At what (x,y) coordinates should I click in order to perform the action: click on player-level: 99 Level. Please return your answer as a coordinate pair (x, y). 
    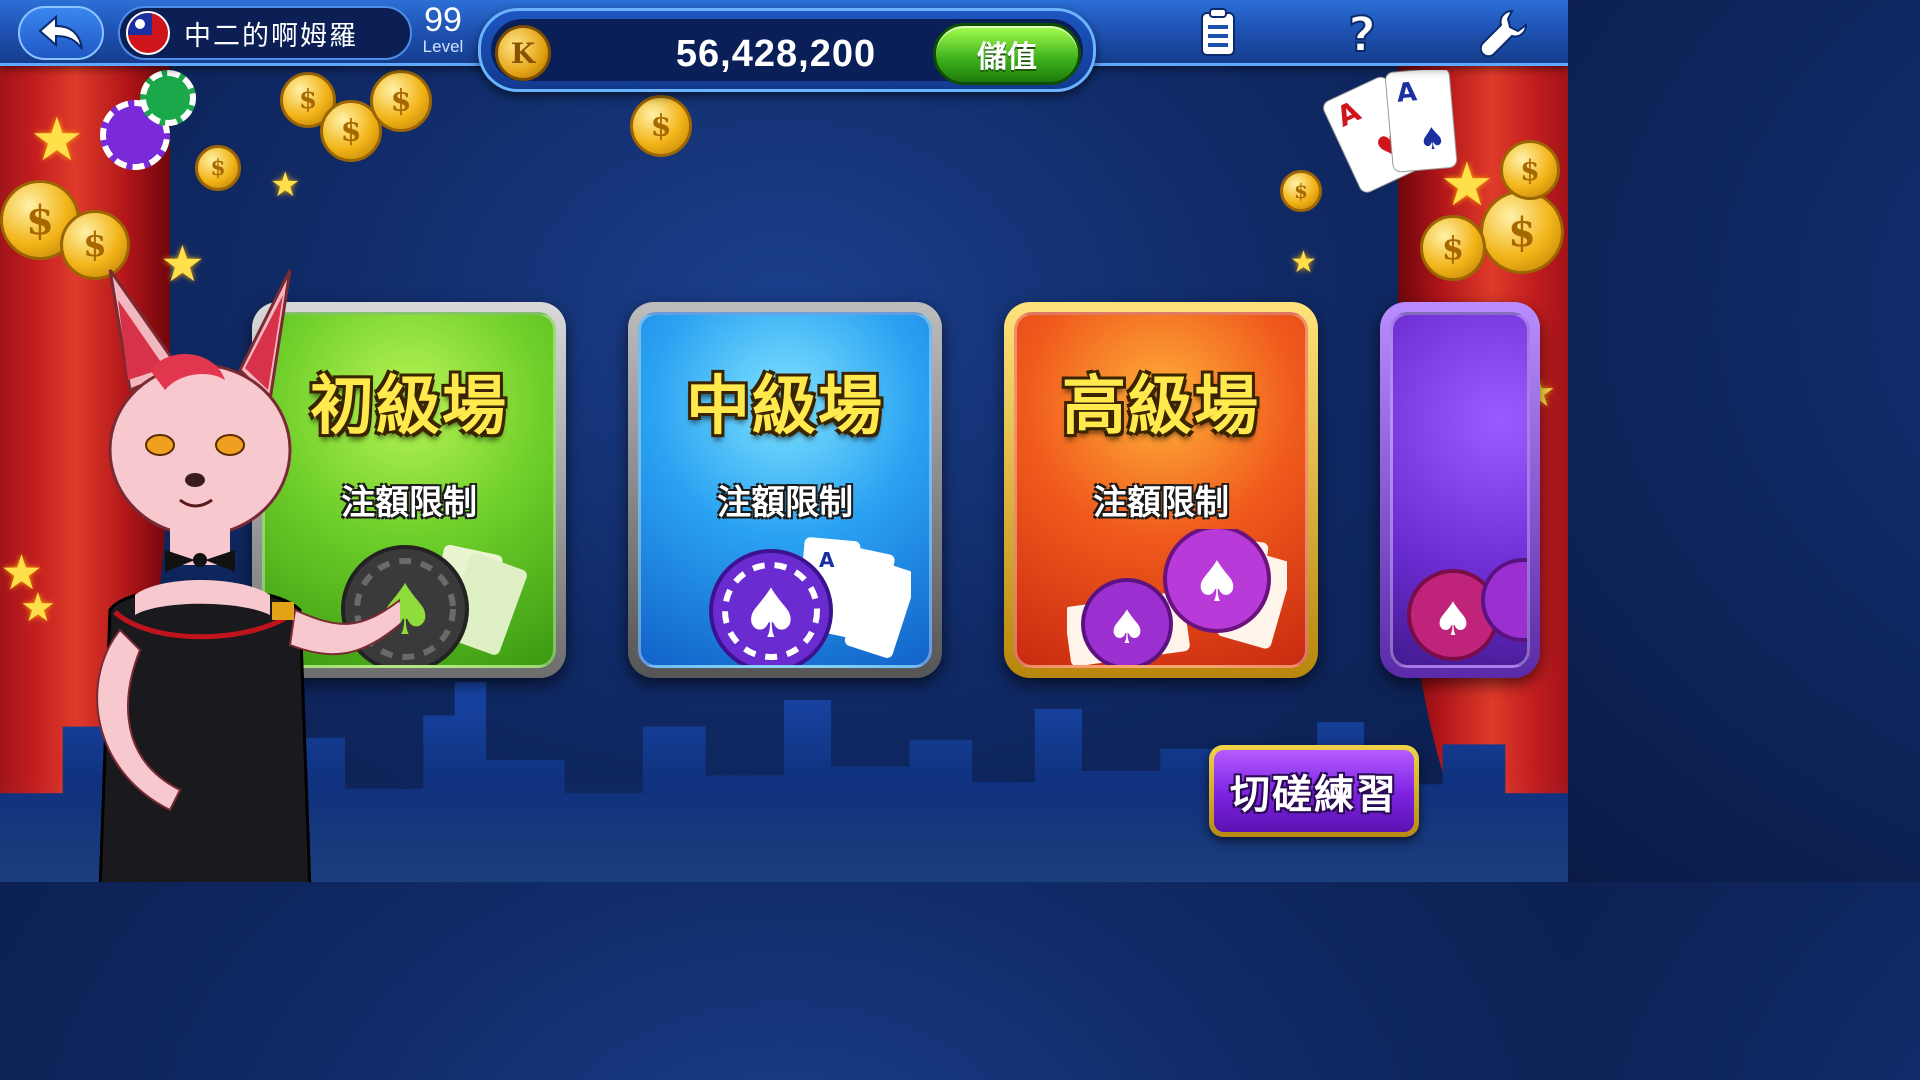
    Looking at the image, I should click on (443, 29).